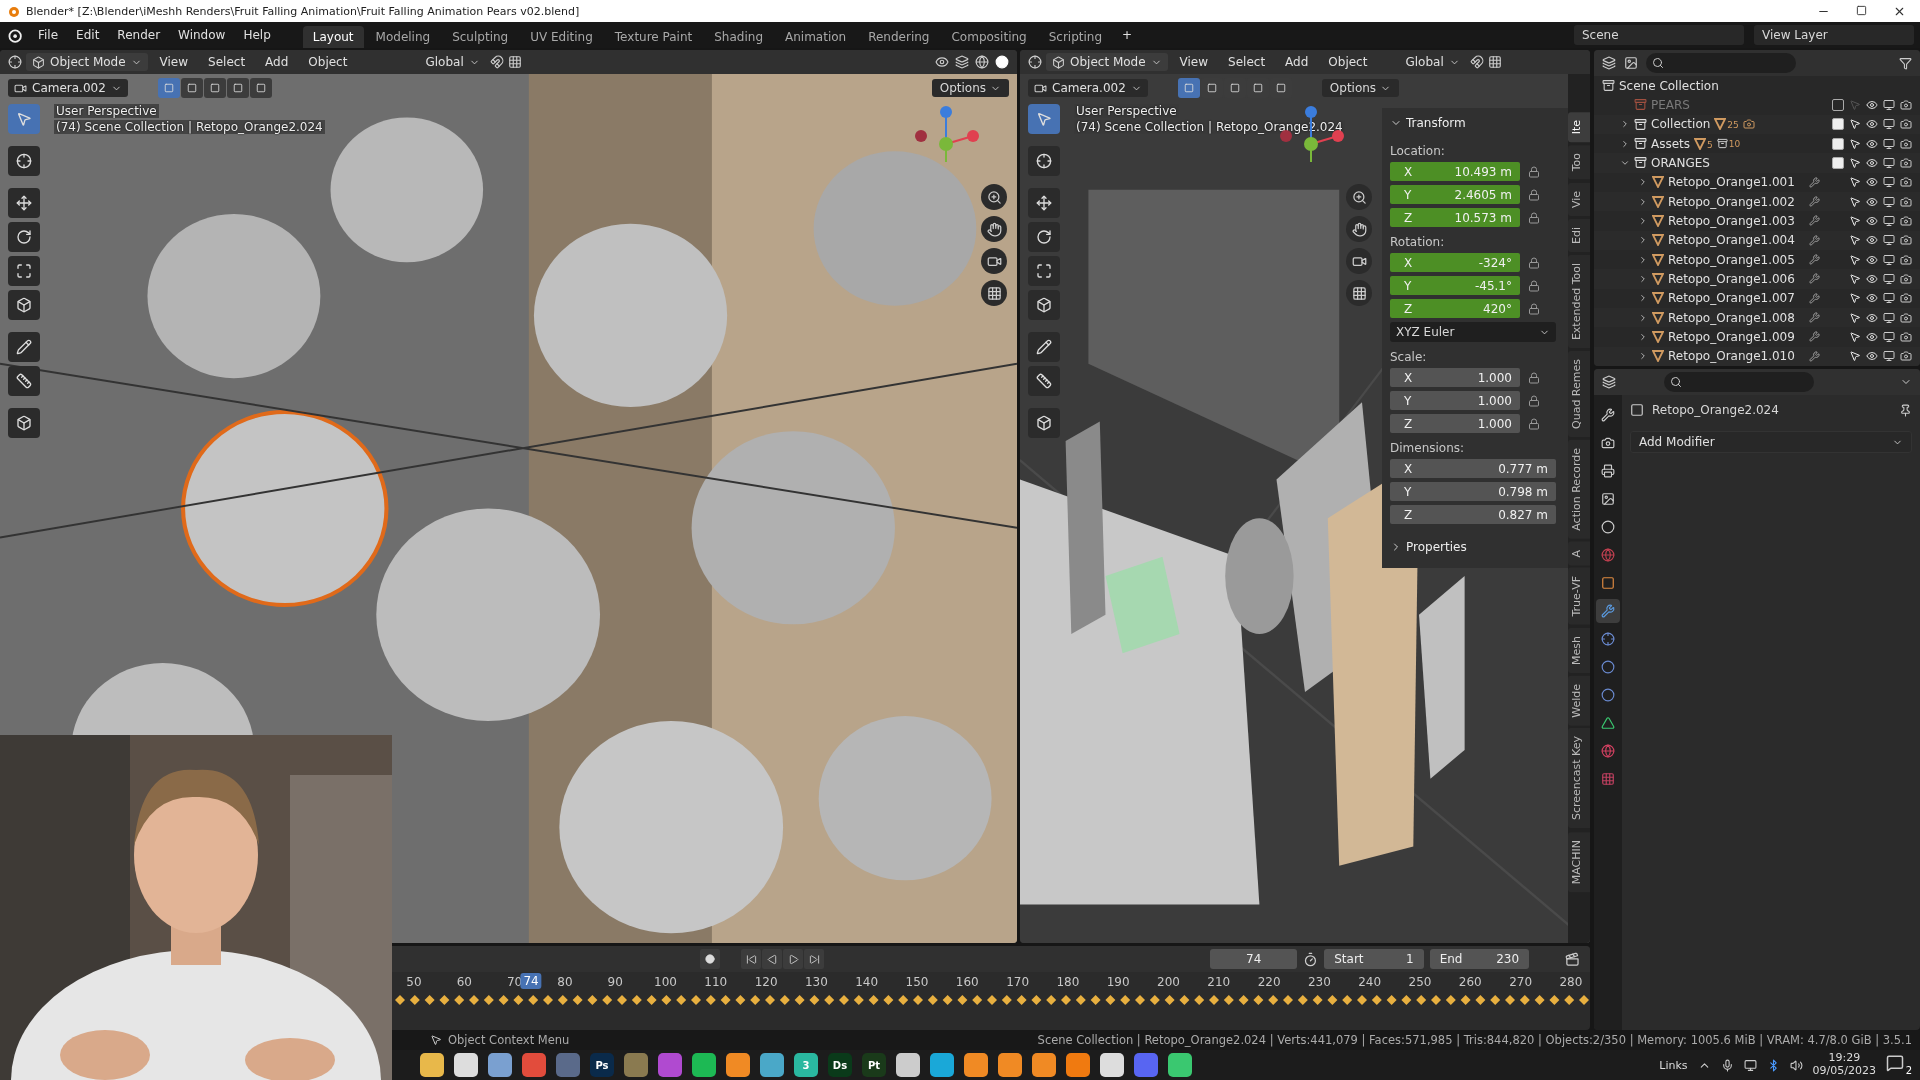 Image resolution: width=1920 pixels, height=1080 pixels. What do you see at coordinates (1757, 221) in the screenshot?
I see `outliner-row: Retopo_Orange1.003` at bounding box center [1757, 221].